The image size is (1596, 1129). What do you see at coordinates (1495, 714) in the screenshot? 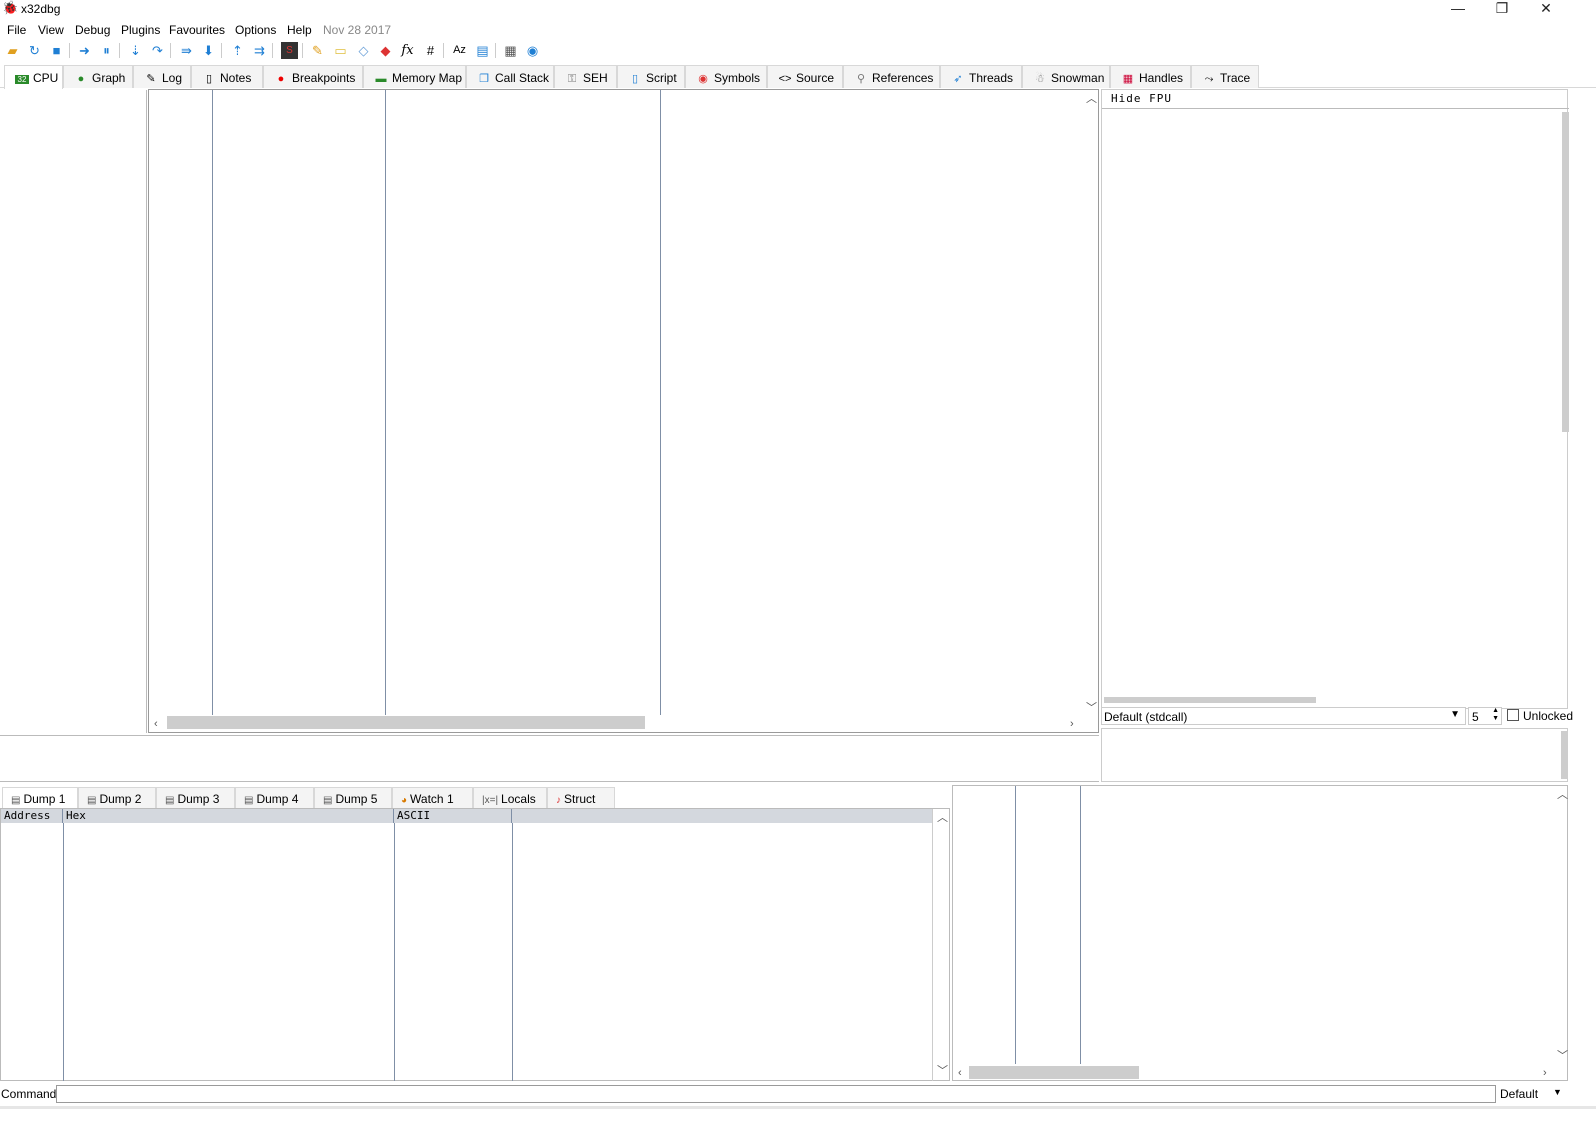
I see `spinner-arrows-icon: ▲ ▼` at bounding box center [1495, 714].